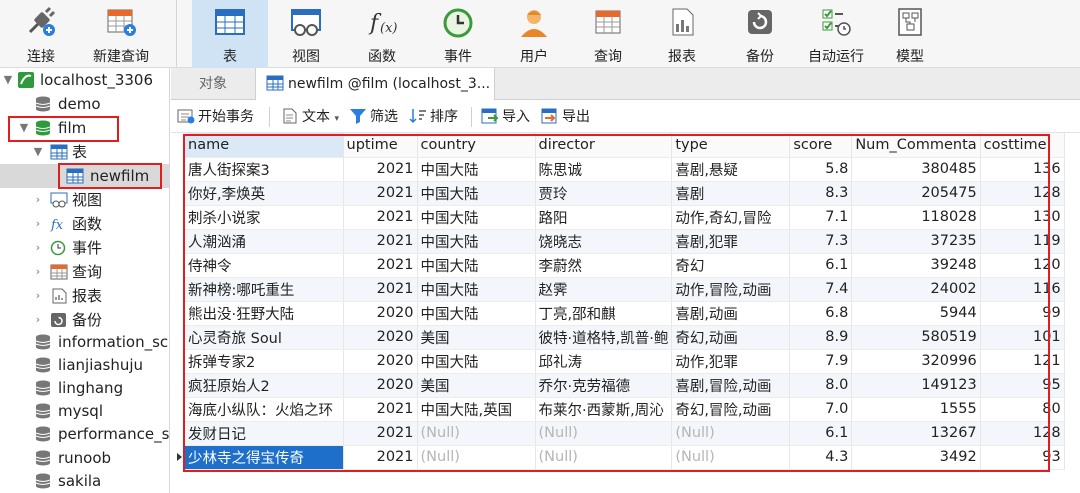  I want to click on toolbar-autorun-button: 自动运行, so click(836, 34).